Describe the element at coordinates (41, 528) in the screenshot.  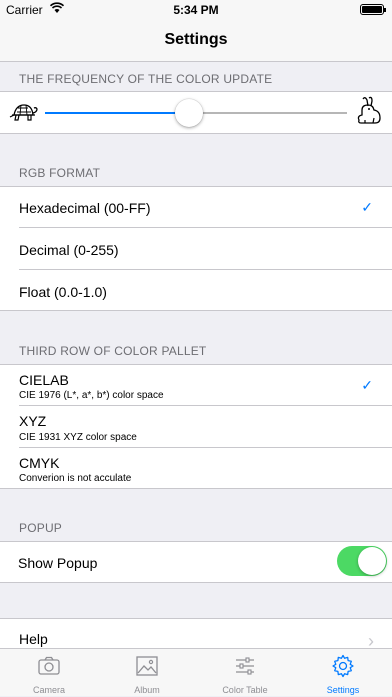
I see `section-header-popup: POPUP` at that location.